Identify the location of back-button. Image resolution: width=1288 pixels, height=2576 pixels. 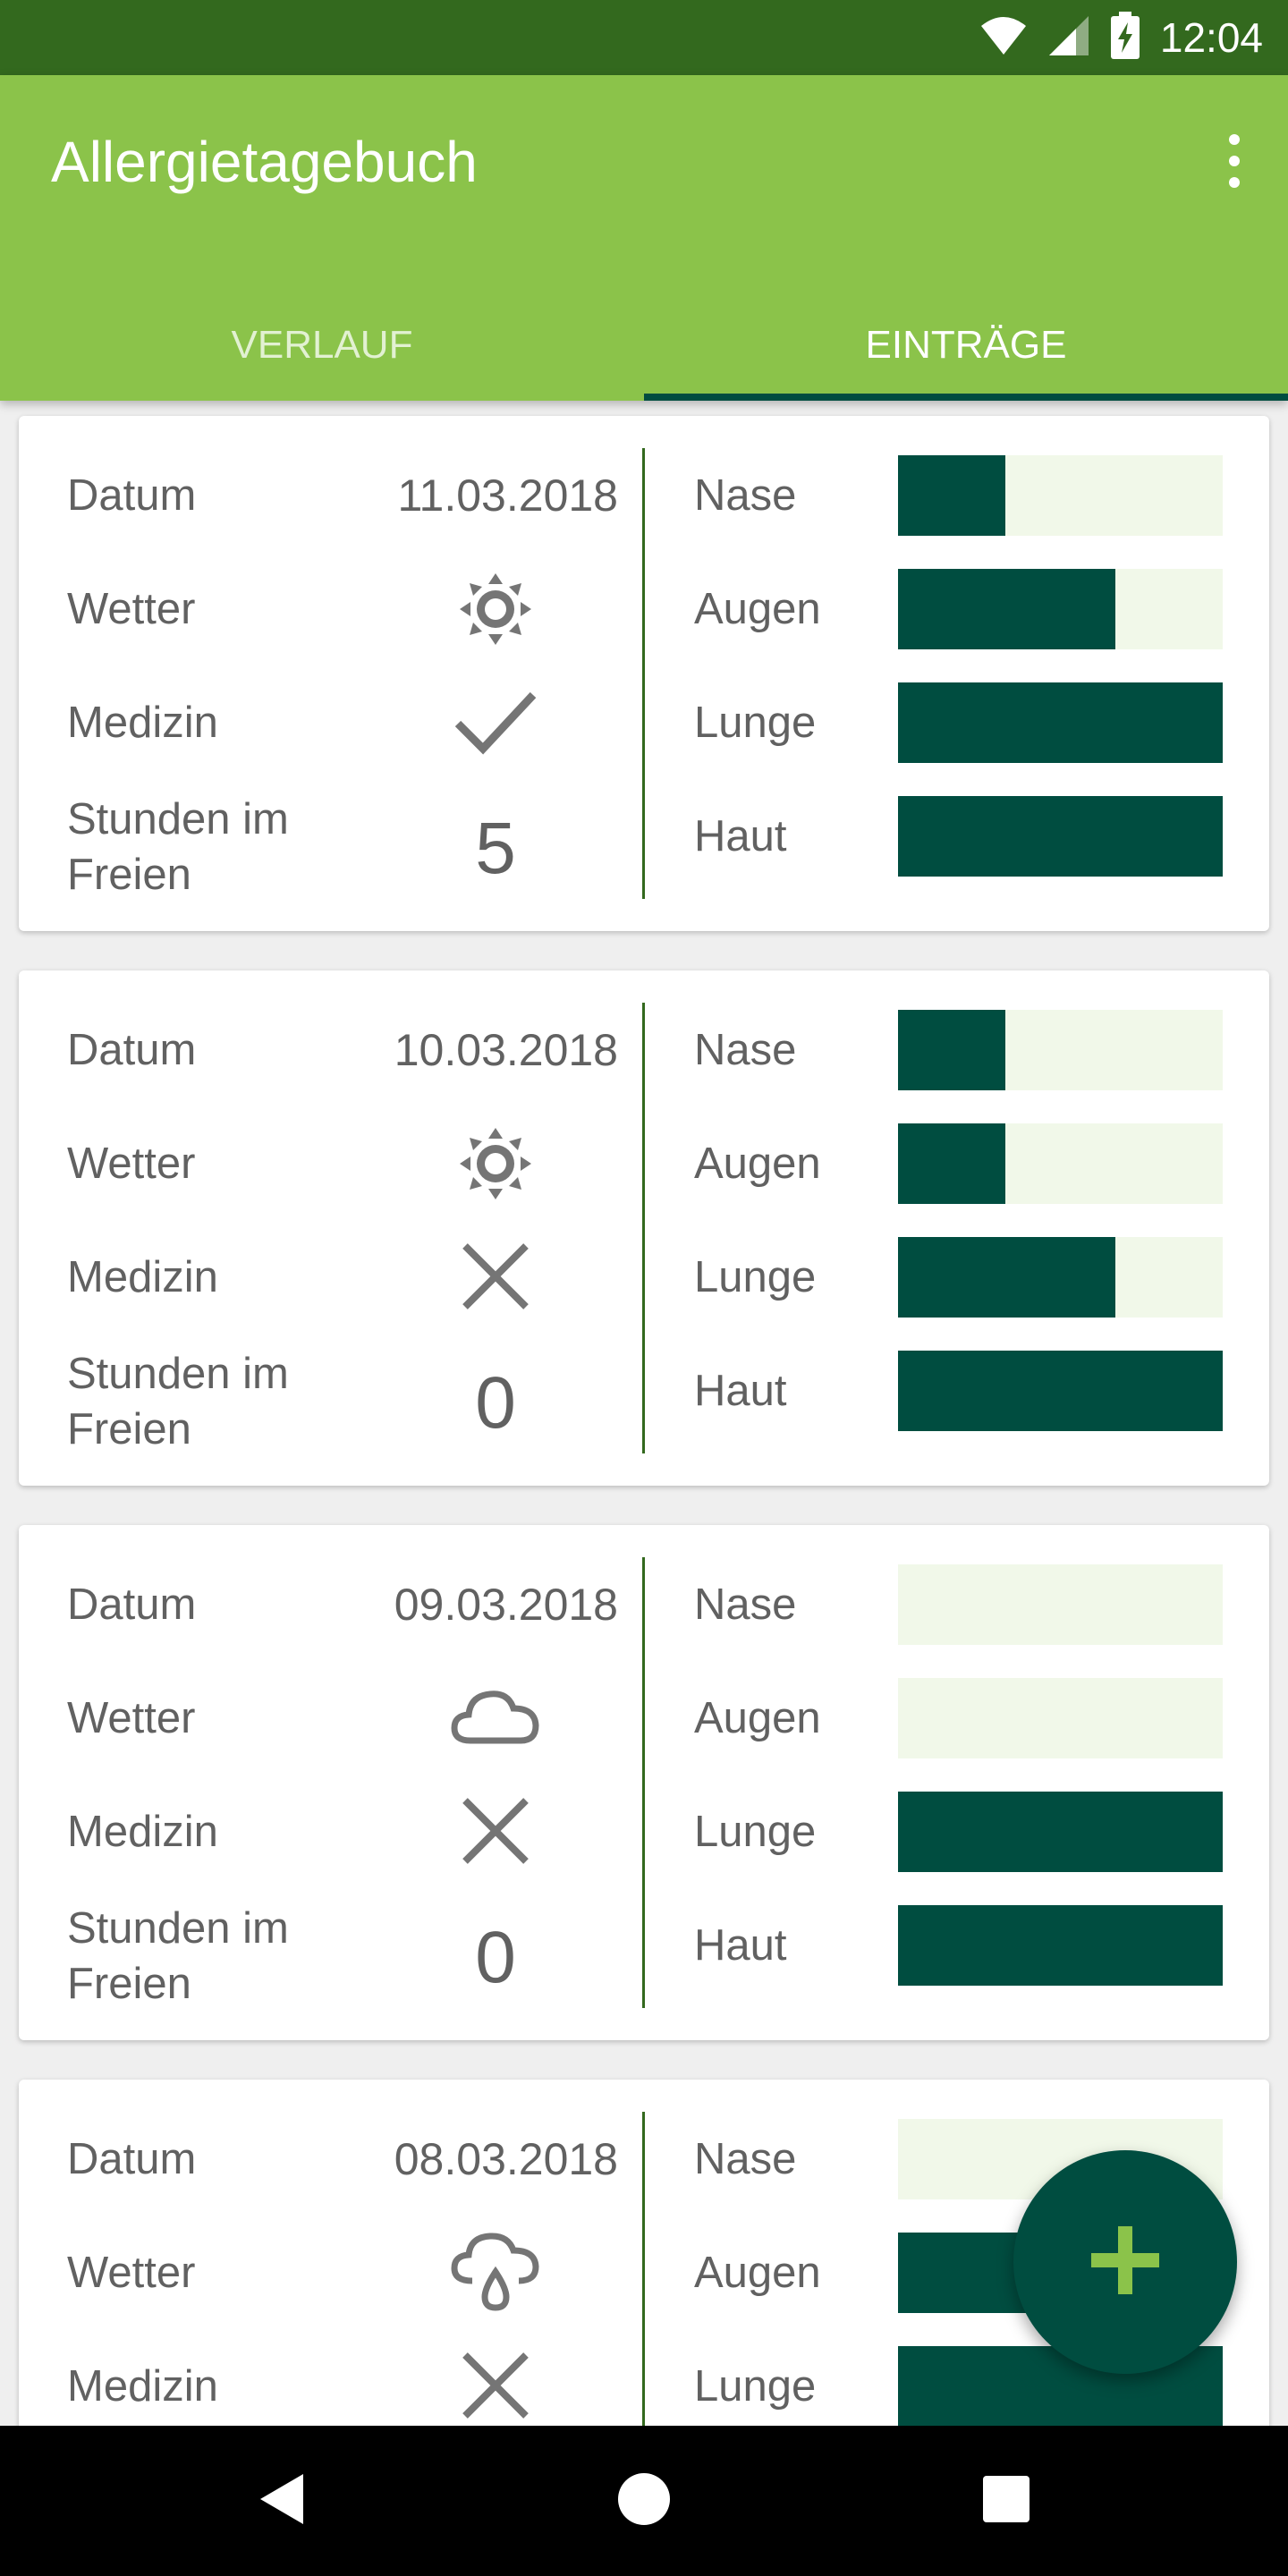
(281, 2501).